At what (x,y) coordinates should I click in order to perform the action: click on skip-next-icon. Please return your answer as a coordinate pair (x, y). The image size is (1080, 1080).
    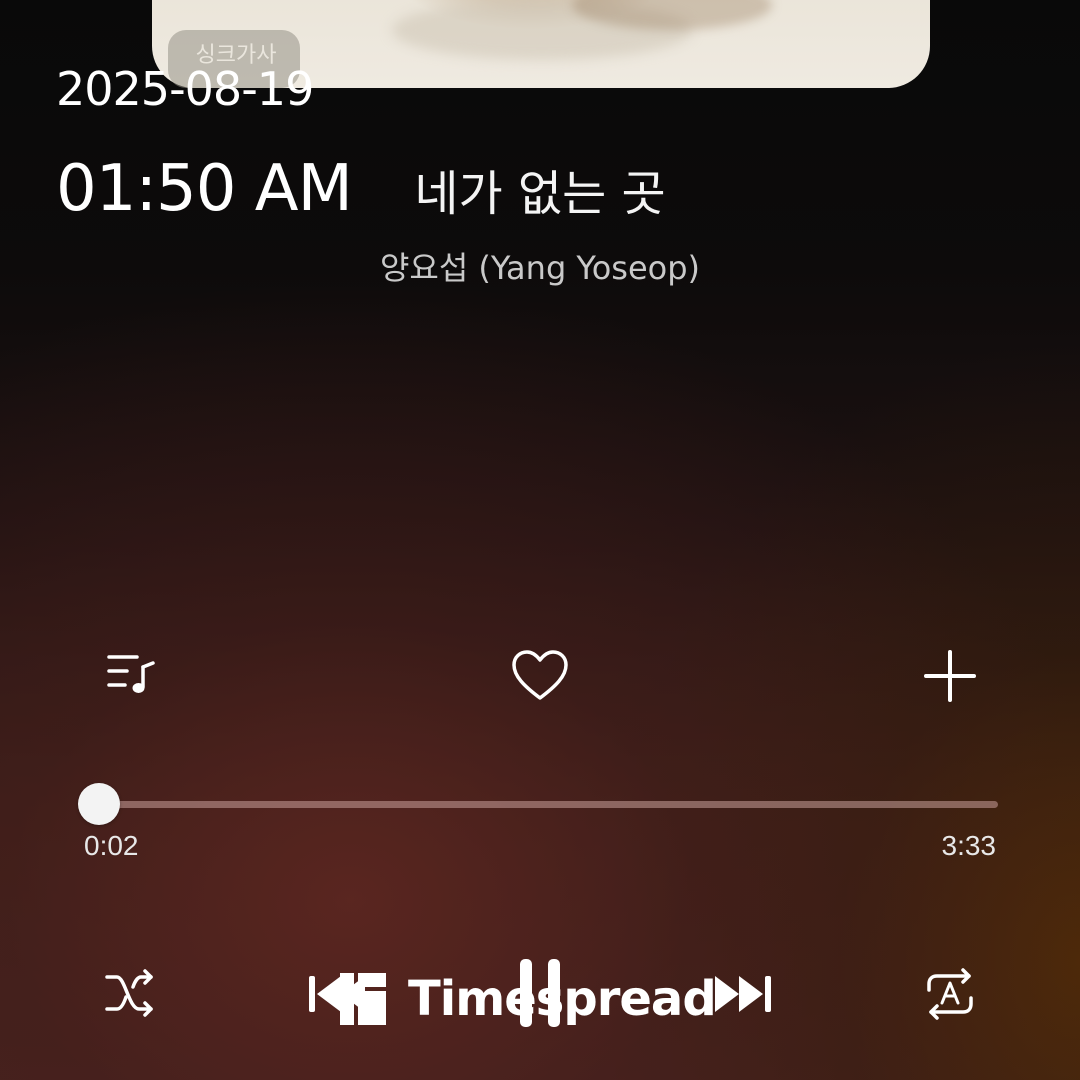
    Looking at the image, I should click on (743, 994).